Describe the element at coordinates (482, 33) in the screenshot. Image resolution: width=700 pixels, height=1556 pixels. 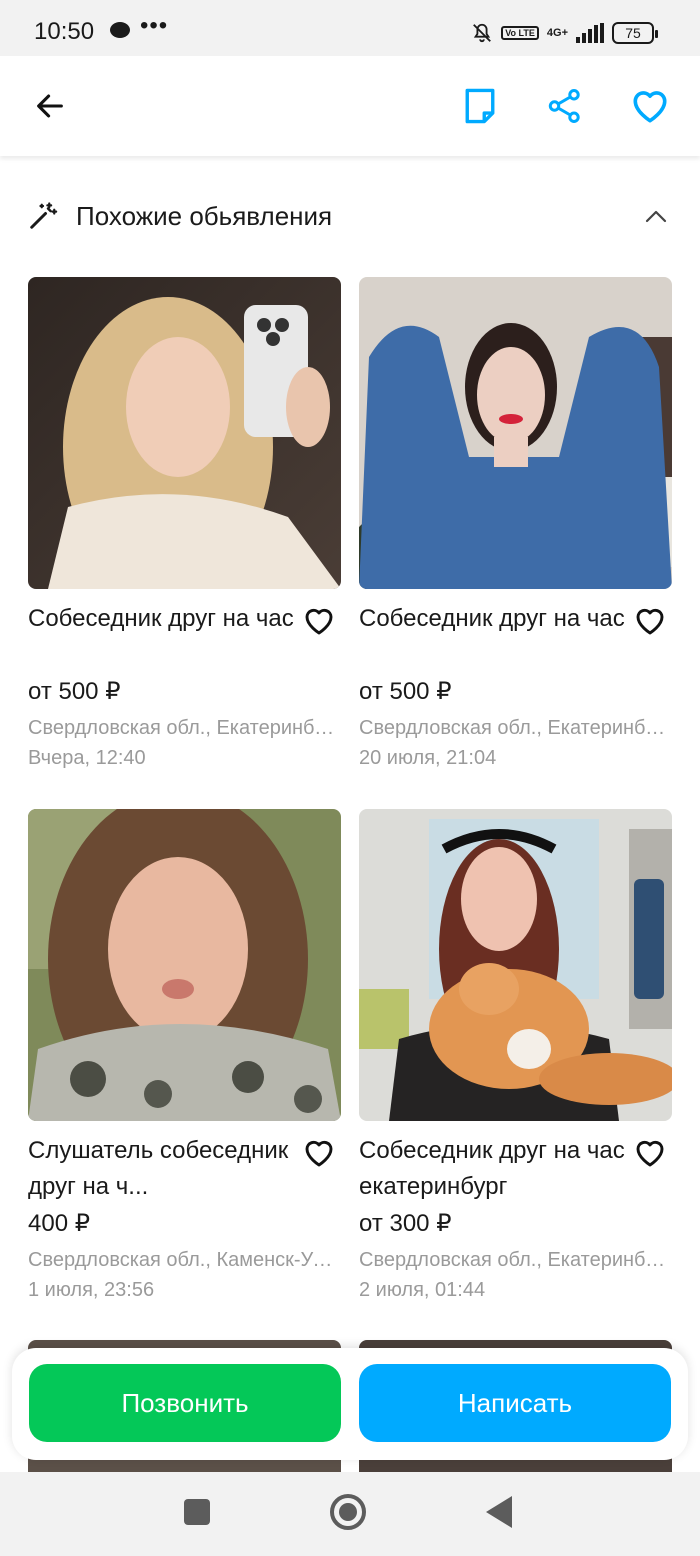
I see `bell-off-icon` at that location.